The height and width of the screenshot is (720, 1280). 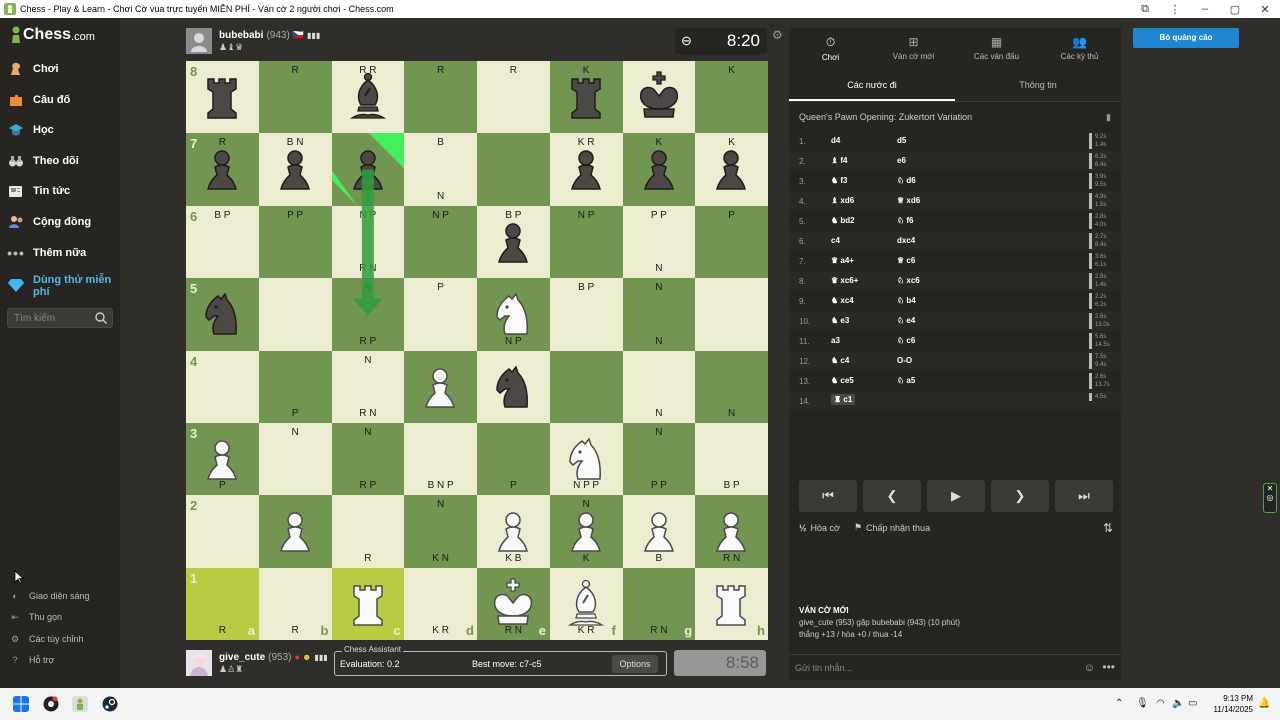 What do you see at coordinates (913, 48) in the screenshot?
I see `tab-new-game: ⊞ Ván cờ mới` at bounding box center [913, 48].